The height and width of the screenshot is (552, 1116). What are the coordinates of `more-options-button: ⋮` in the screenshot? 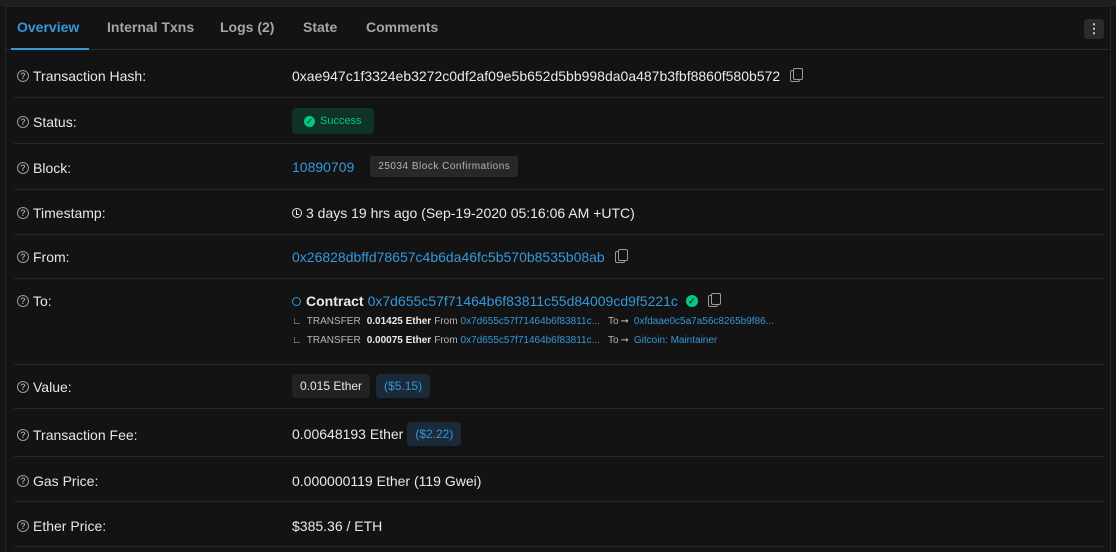 It's located at (1094, 29).